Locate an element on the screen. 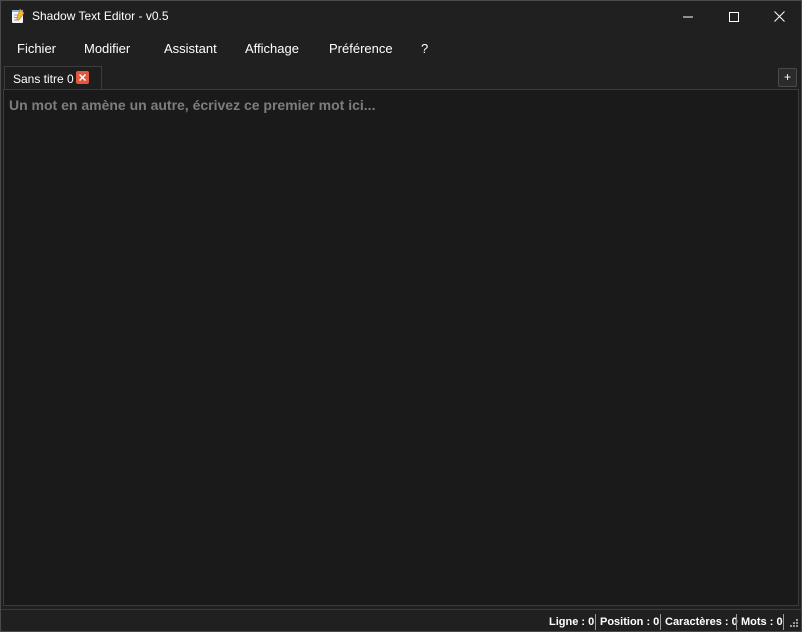 Image resolution: width=802 pixels, height=632 pixels. close-icon is located at coordinates (779, 16).